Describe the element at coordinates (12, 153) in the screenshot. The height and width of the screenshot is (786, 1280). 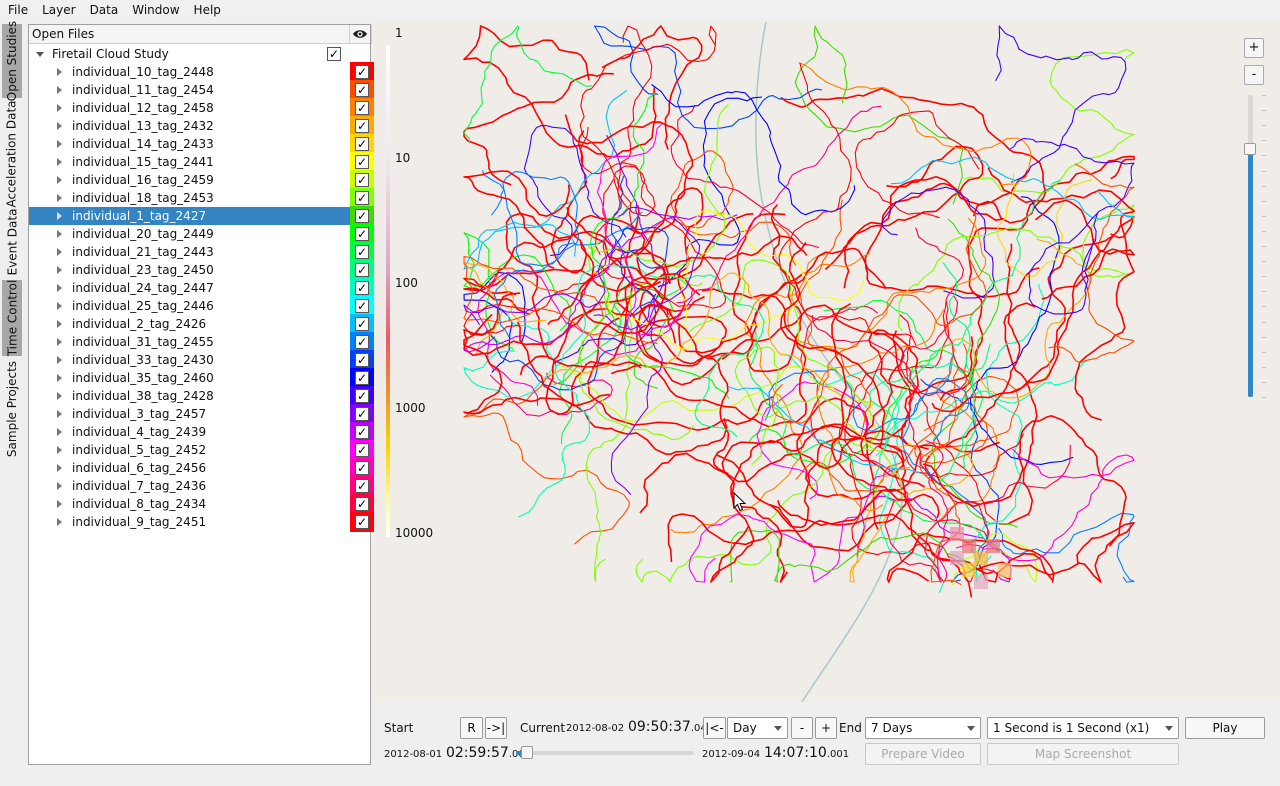
I see `tab-acceleration-data: Acceleration Data` at that location.